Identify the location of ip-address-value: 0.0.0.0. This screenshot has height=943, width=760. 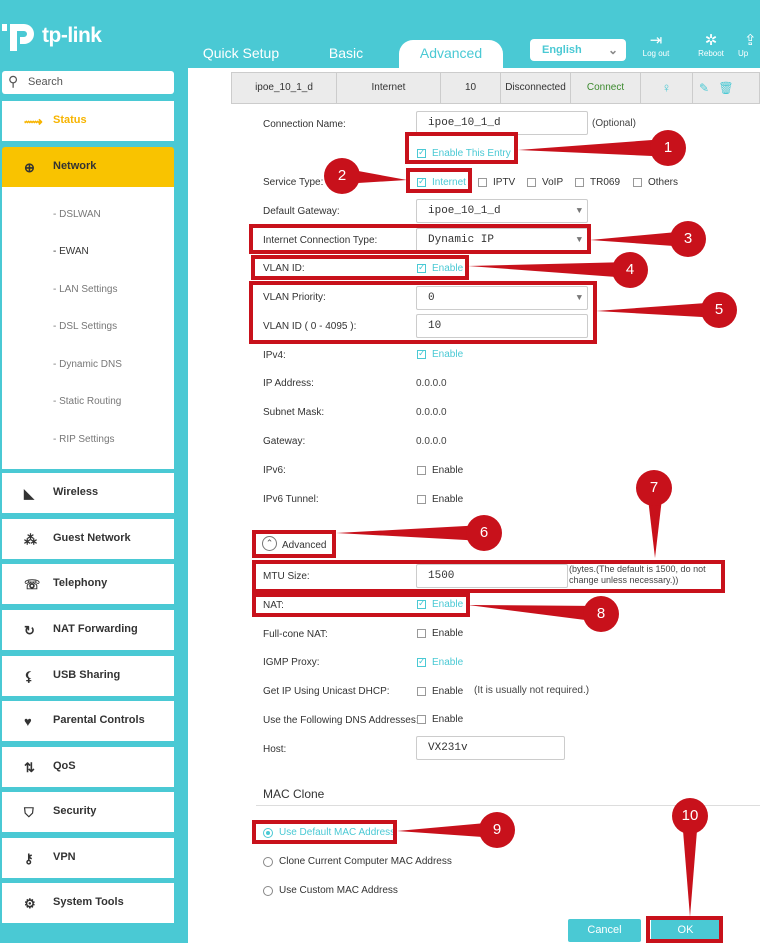
(431, 383).